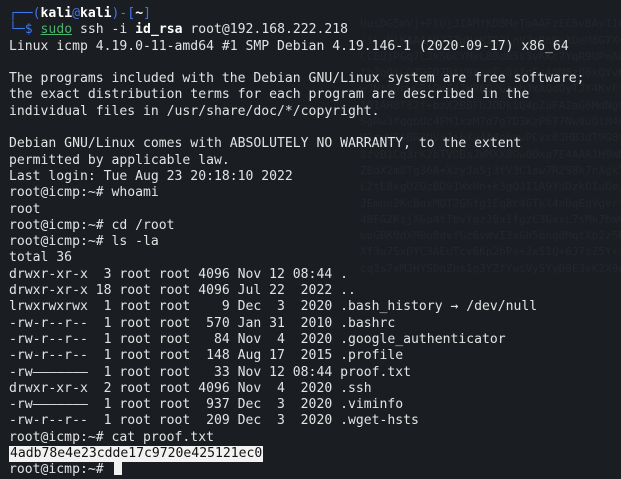 This screenshot has width=621, height=479. Describe the element at coordinates (265, 30) in the screenshot. I see `ssh-target: root@192.168.222.218` at that location.